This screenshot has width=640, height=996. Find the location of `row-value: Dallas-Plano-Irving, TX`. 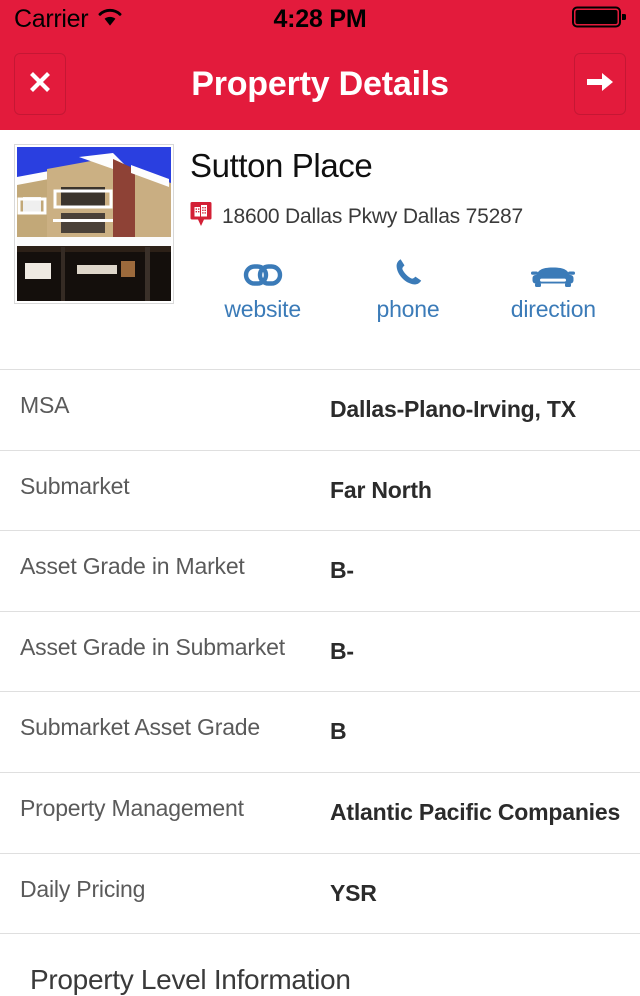

row-value: Dallas-Plano-Irving, TX is located at coordinates (453, 409).